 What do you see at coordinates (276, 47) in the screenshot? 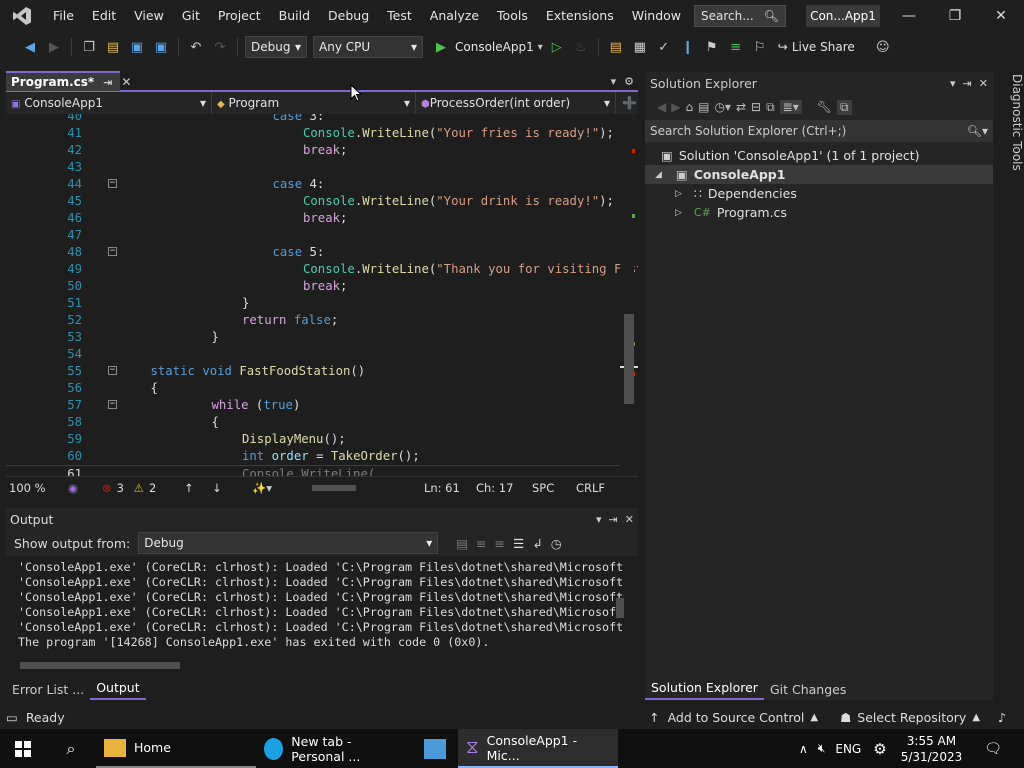
I see `configuration-dropdown: Debug ▾` at bounding box center [276, 47].